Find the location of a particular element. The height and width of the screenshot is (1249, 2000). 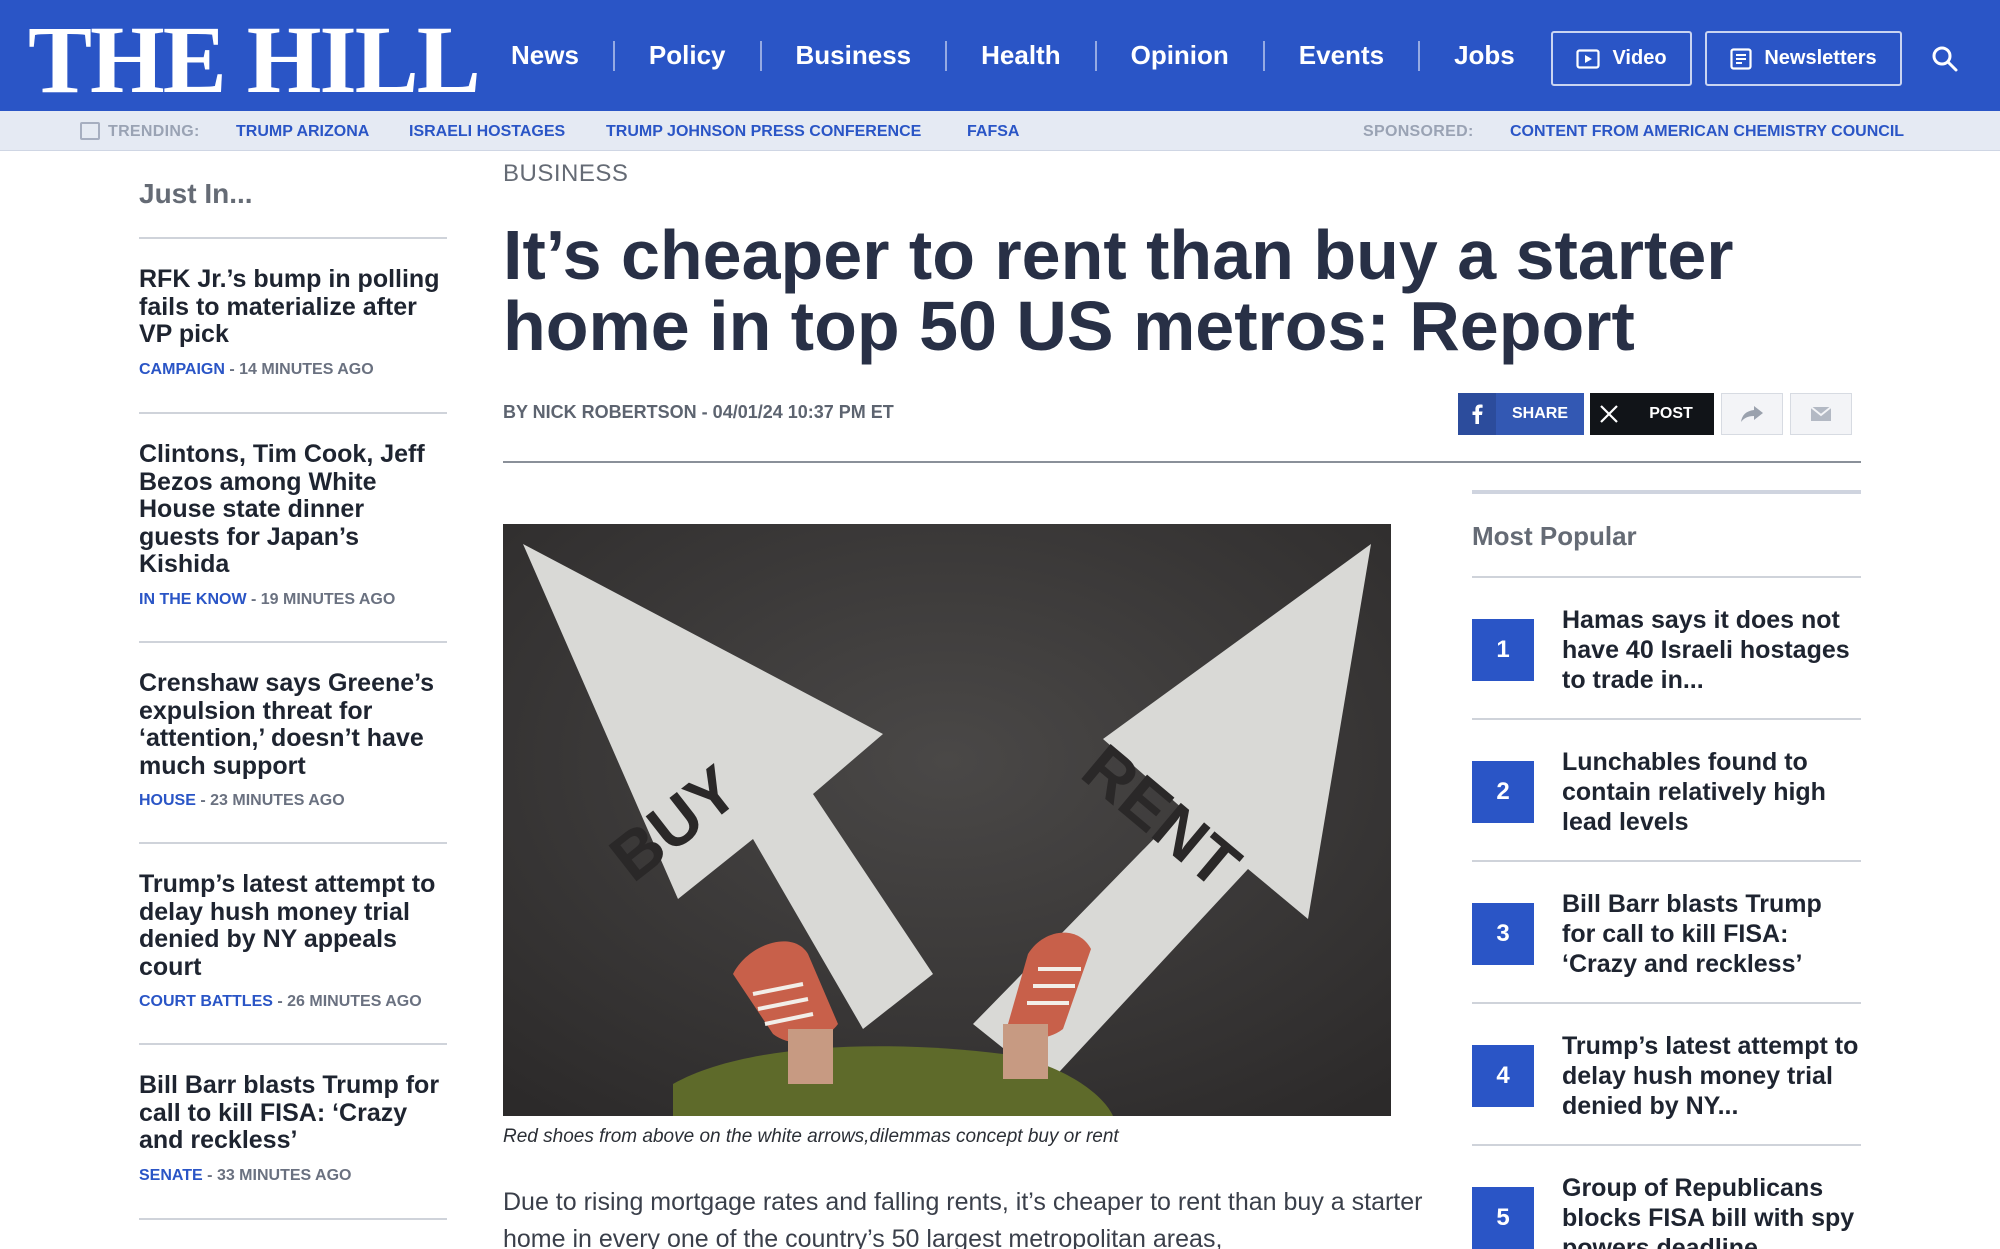

newsletters-label: Newsletters is located at coordinates (1820, 58).